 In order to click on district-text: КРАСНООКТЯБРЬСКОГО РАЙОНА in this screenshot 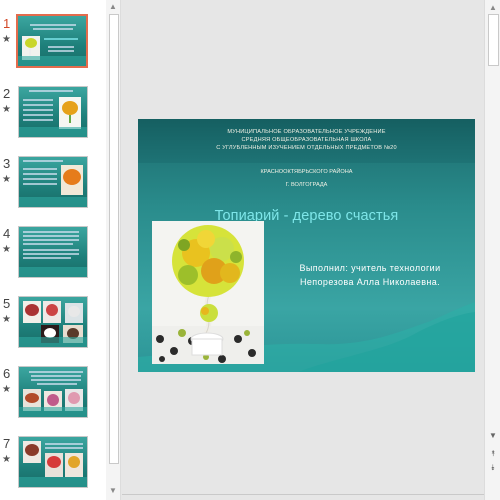, I will do `click(306, 172)`.